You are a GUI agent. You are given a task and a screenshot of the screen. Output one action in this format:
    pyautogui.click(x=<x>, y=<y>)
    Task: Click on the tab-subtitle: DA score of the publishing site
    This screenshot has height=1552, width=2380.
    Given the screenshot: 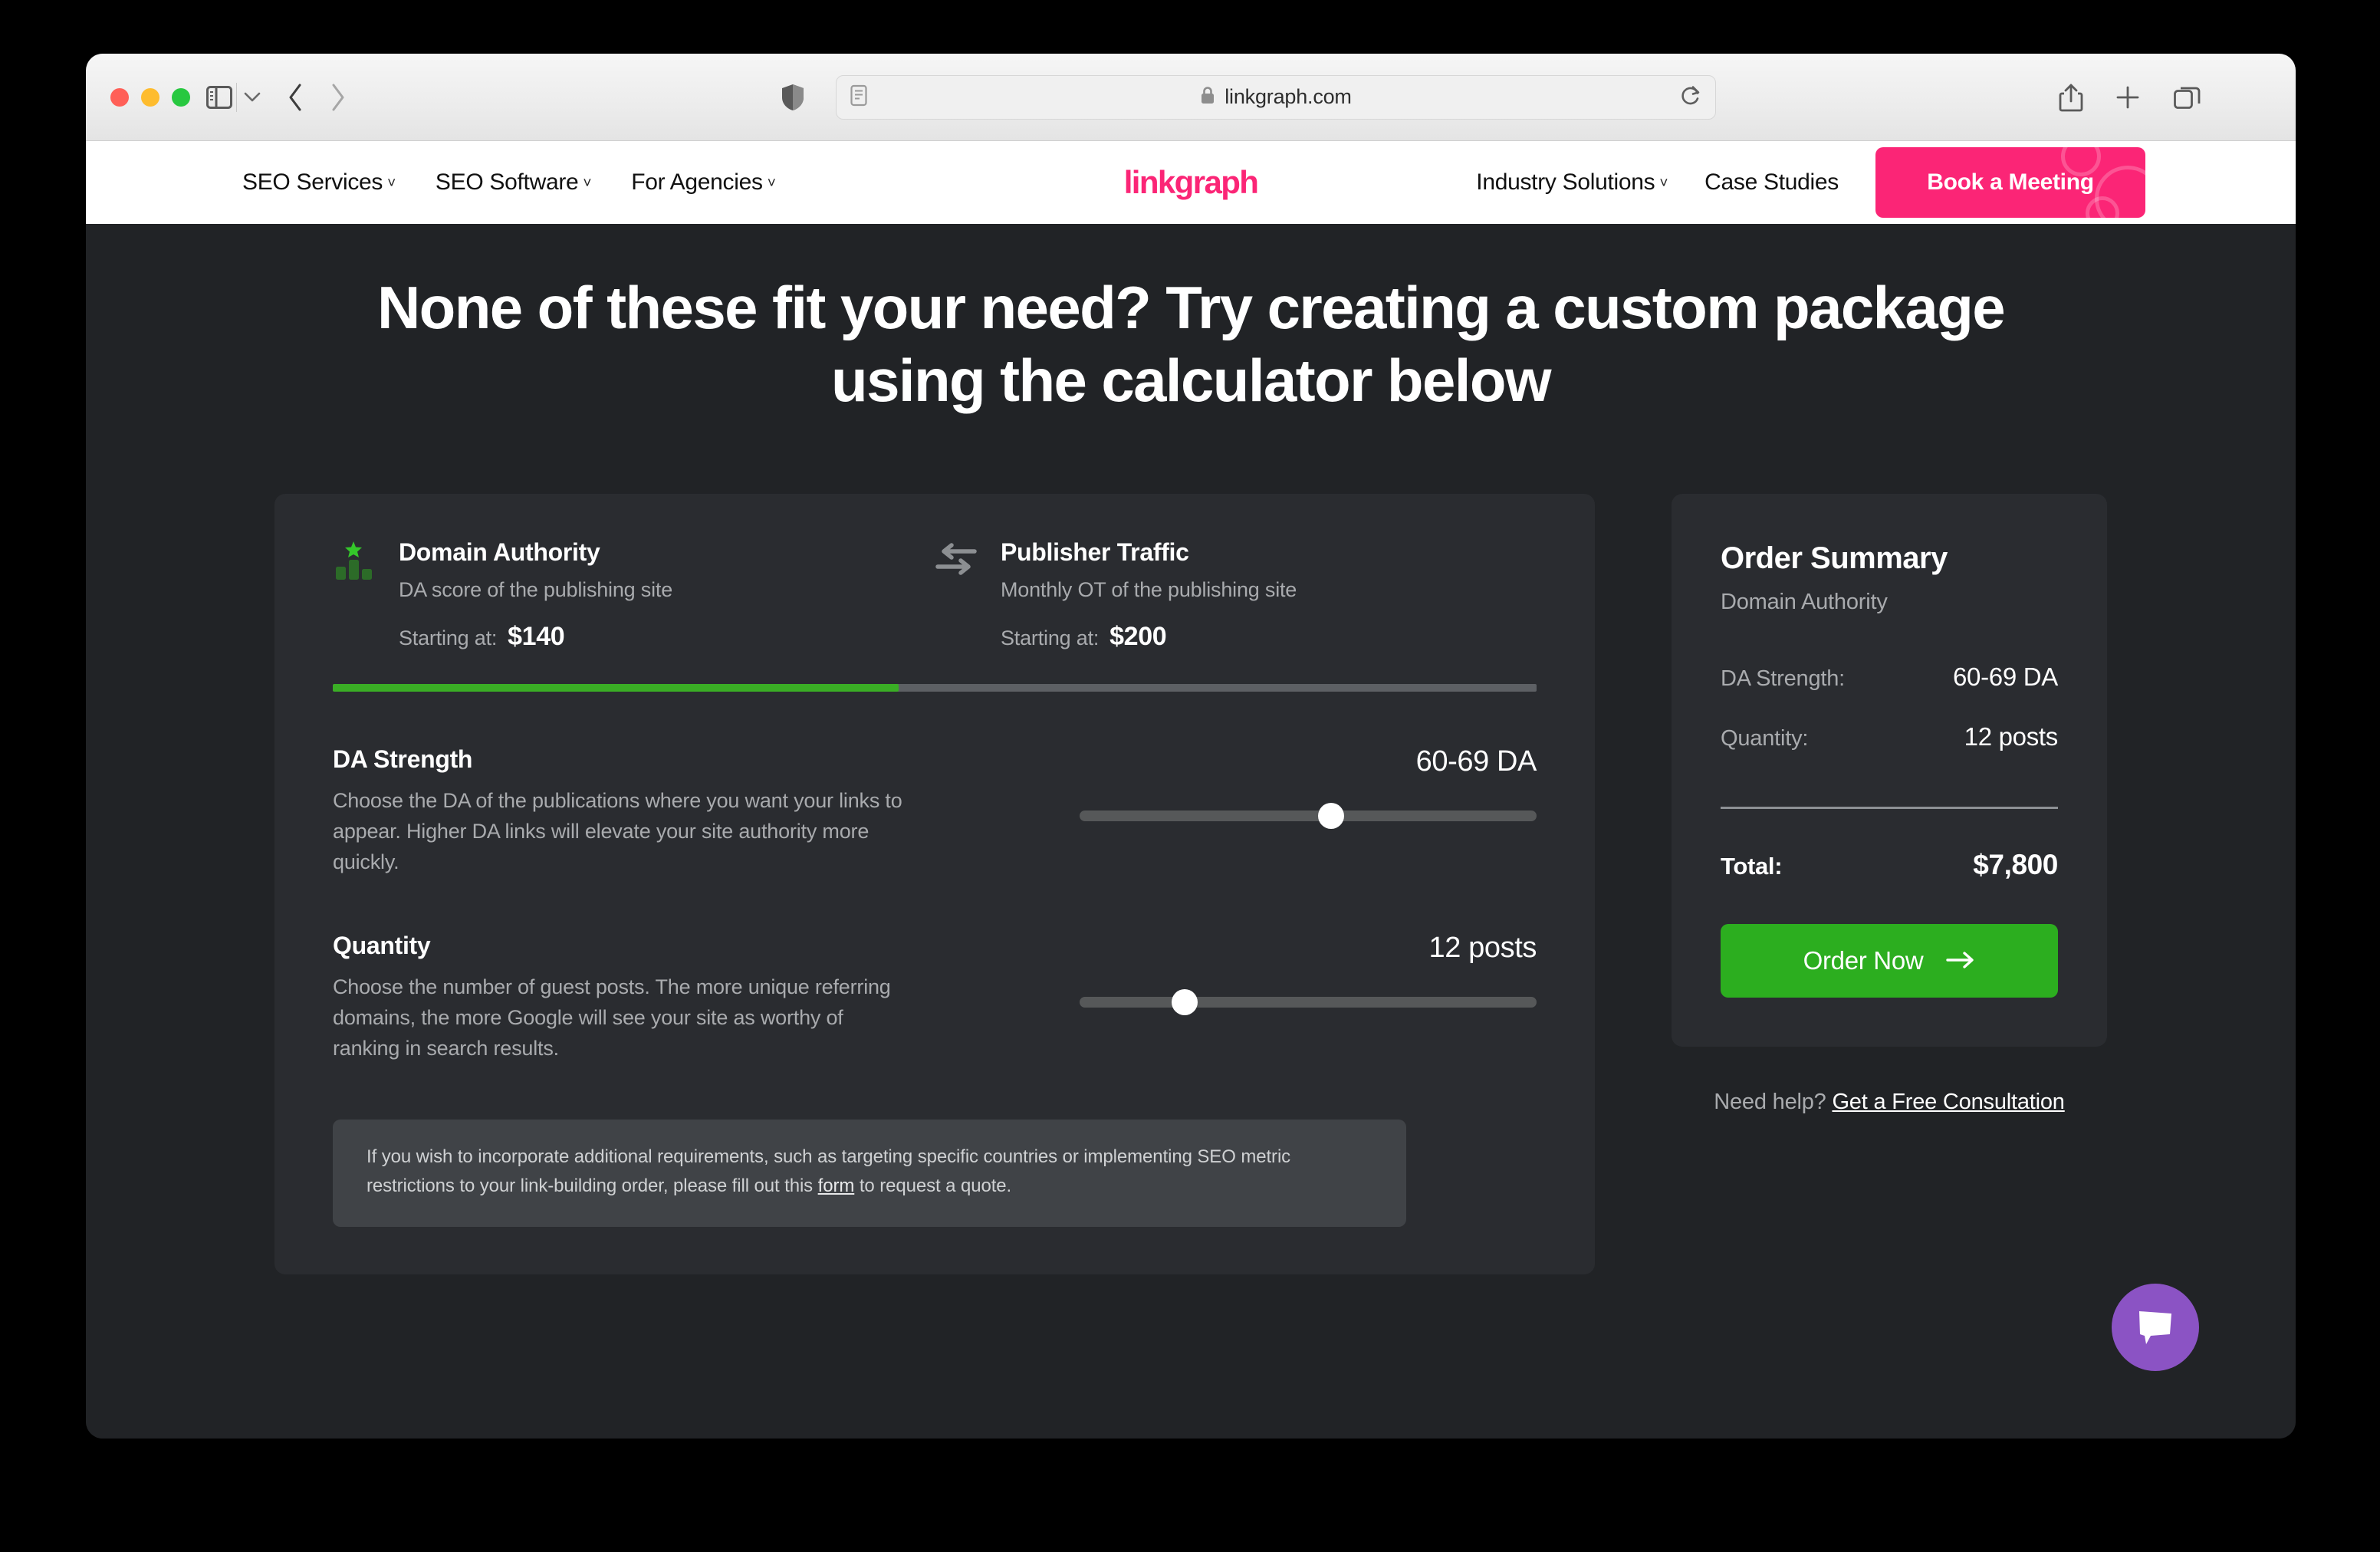 What is the action you would take?
    pyautogui.click(x=536, y=590)
    